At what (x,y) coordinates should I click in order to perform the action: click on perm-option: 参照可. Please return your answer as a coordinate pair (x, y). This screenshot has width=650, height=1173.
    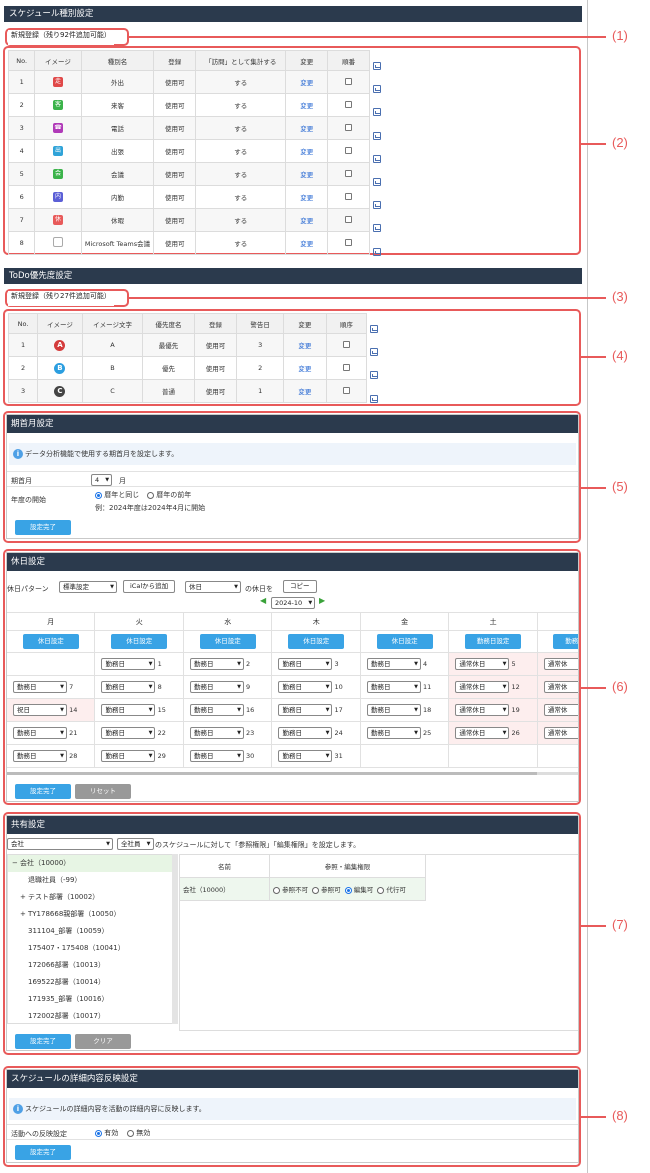
    Looking at the image, I should click on (326, 890).